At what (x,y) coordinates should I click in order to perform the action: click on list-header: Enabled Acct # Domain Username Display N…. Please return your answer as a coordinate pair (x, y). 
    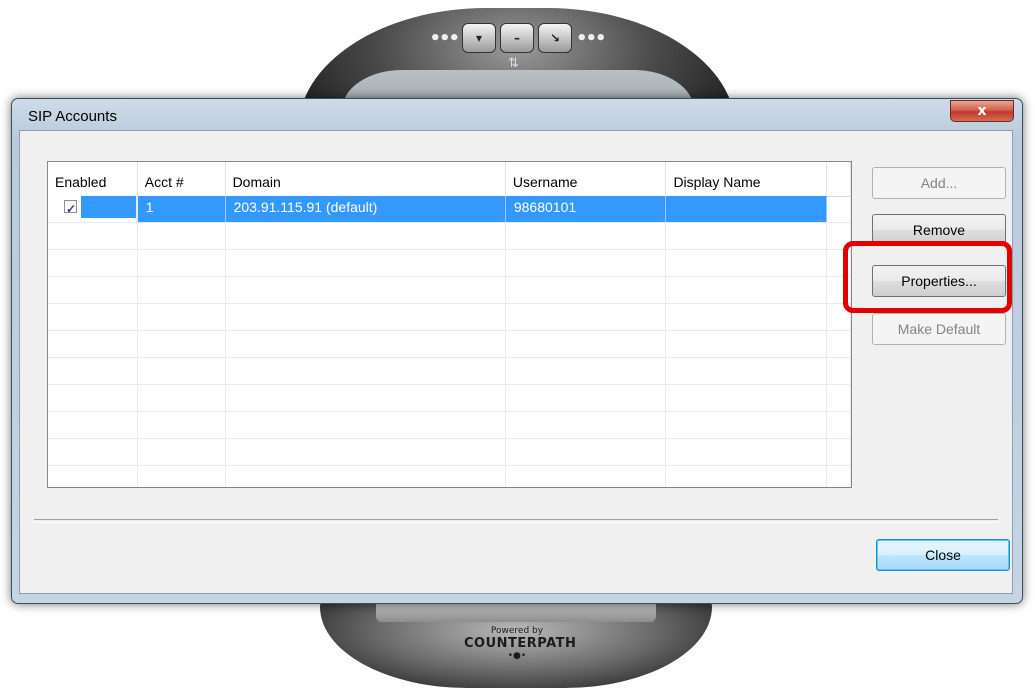
    Looking at the image, I should click on (449, 179).